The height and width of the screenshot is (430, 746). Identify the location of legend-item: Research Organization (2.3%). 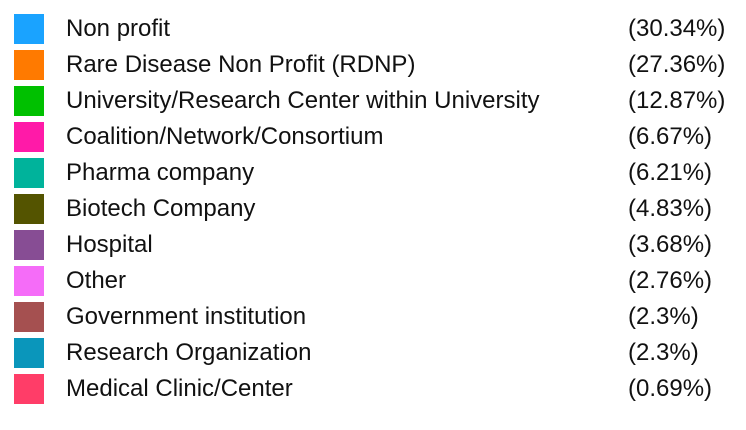
(373, 353).